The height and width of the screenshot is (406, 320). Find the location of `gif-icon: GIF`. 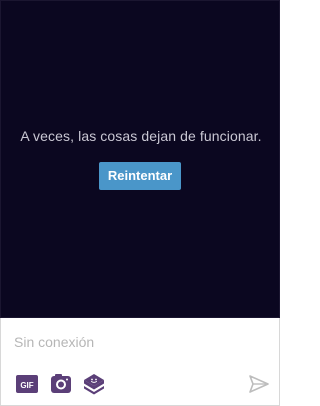

gif-icon: GIF is located at coordinates (27, 384).